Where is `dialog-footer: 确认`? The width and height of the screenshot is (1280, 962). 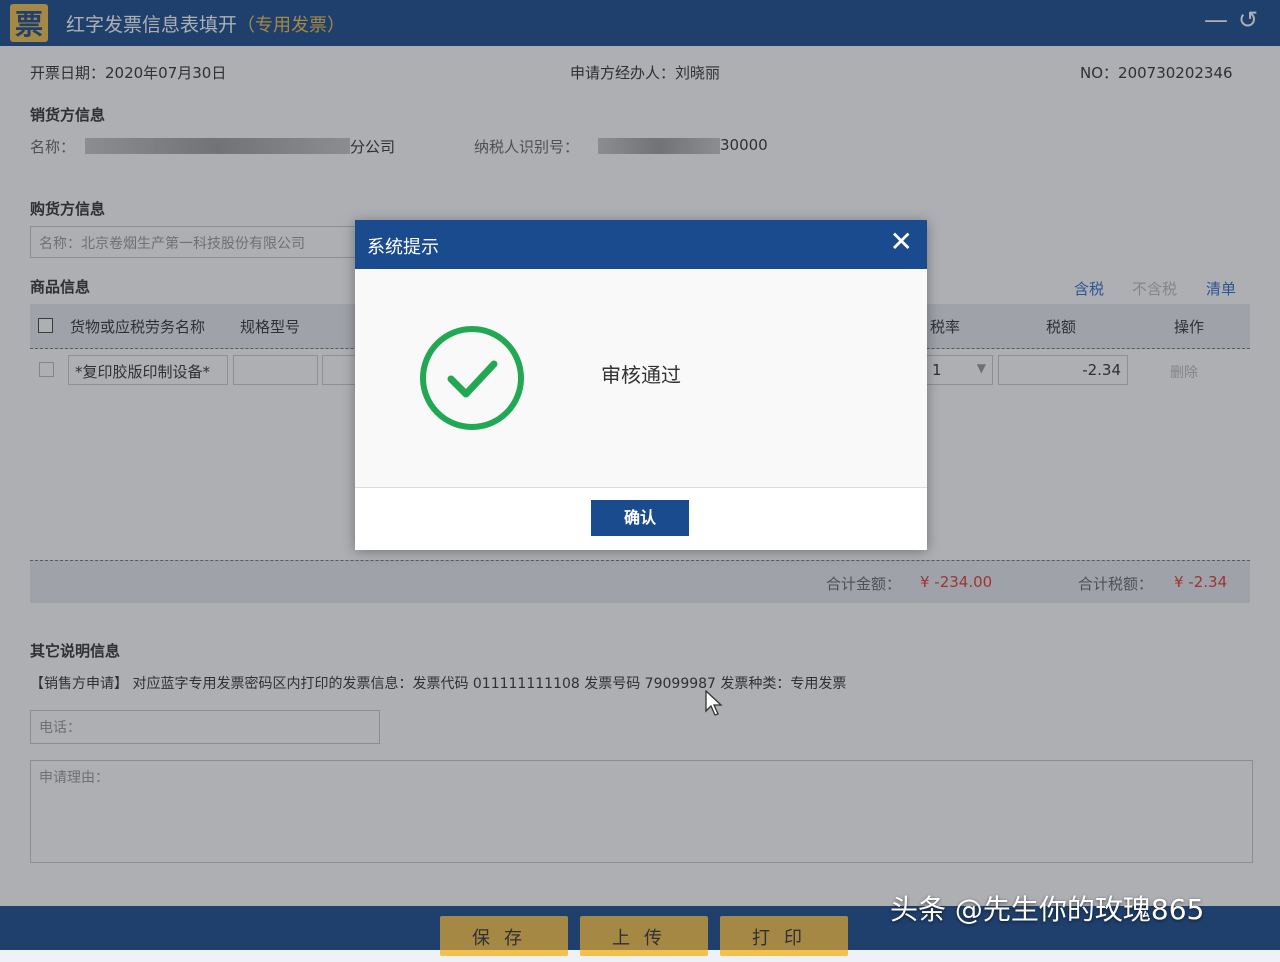 dialog-footer: 确认 is located at coordinates (641, 518).